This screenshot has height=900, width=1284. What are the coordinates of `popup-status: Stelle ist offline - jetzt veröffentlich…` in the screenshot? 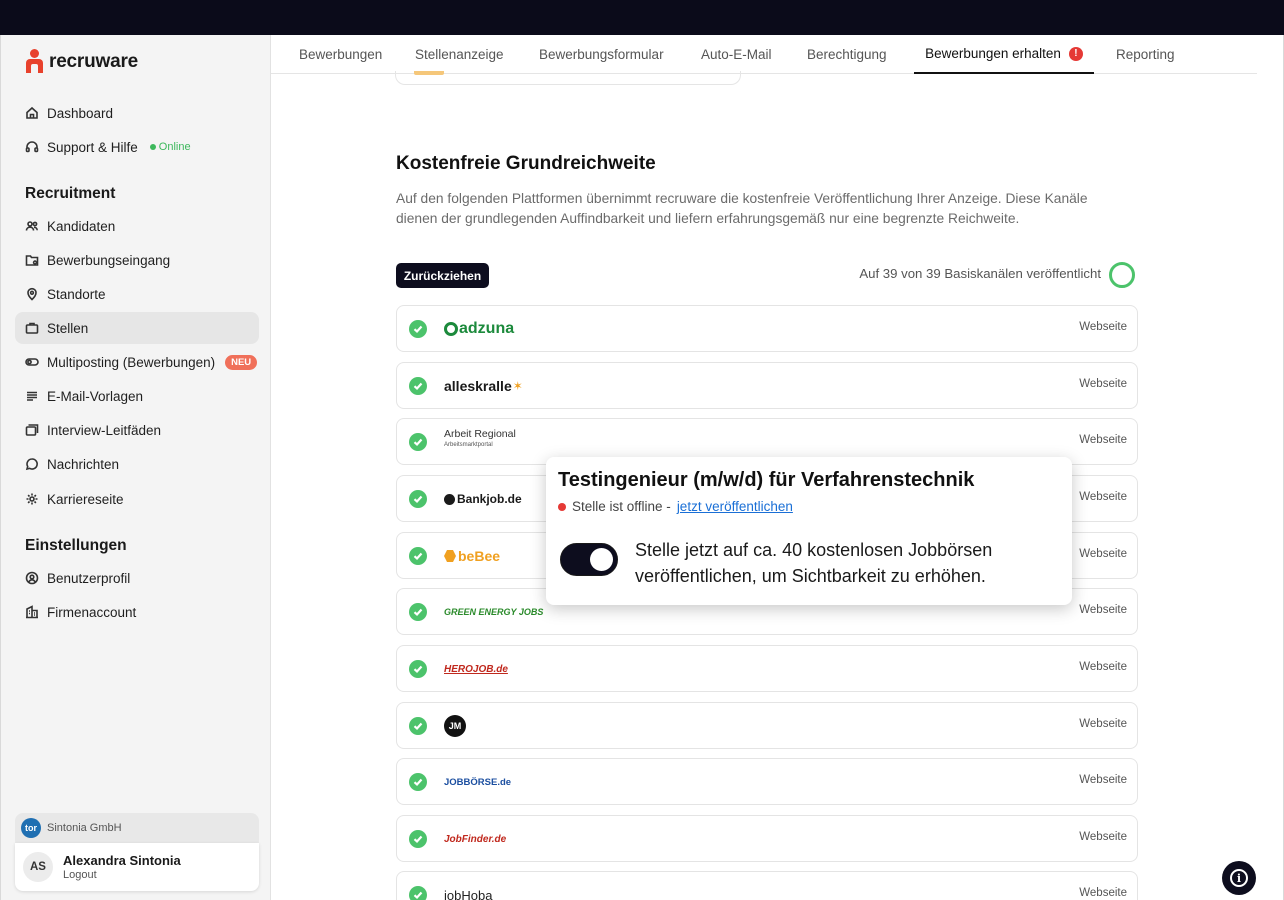 It's located at (675, 506).